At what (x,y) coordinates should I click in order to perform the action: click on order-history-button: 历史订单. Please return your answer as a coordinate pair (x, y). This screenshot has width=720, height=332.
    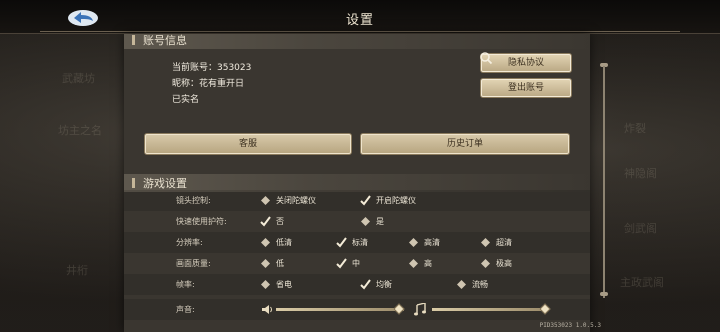
    Looking at the image, I should click on (465, 144).